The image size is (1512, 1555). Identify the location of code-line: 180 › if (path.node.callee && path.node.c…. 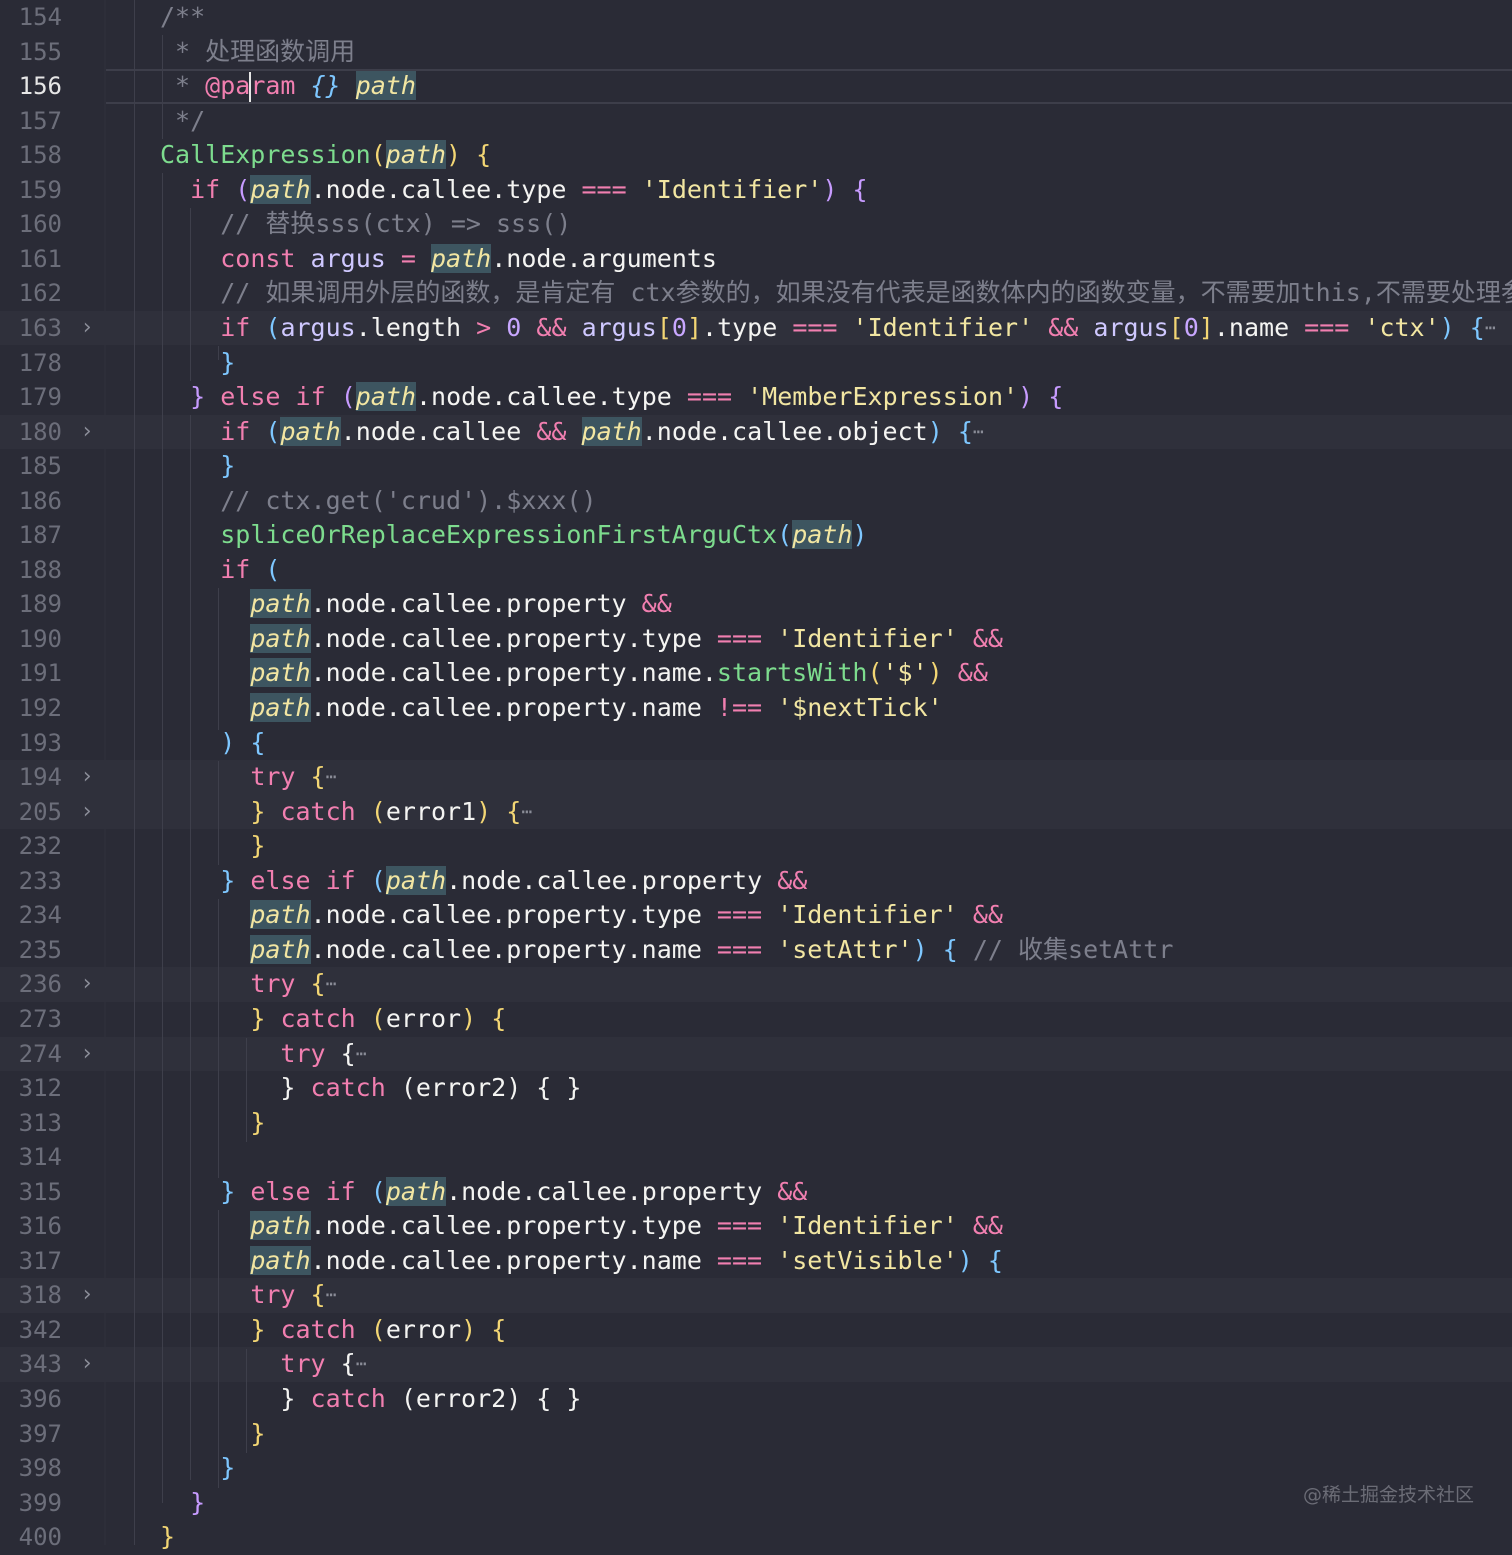
(756, 432).